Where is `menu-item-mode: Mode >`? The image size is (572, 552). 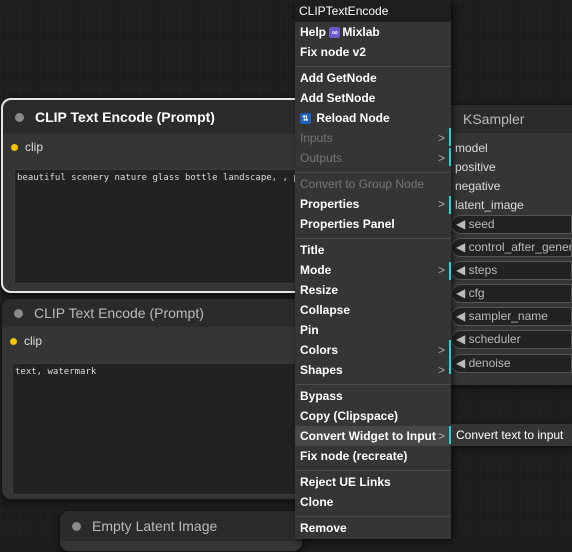
menu-item-mode: Mode > is located at coordinates (373, 270).